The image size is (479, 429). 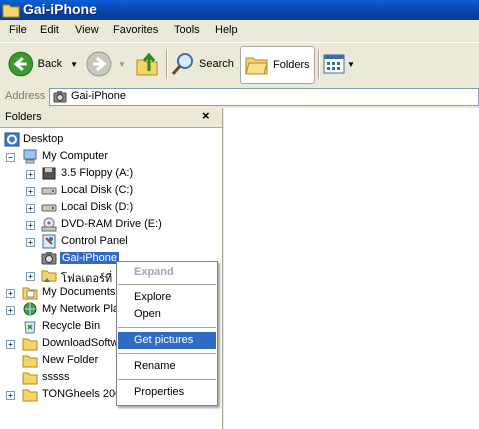 What do you see at coordinates (23, 117) in the screenshot?
I see `folders-pane-title: Folders` at bounding box center [23, 117].